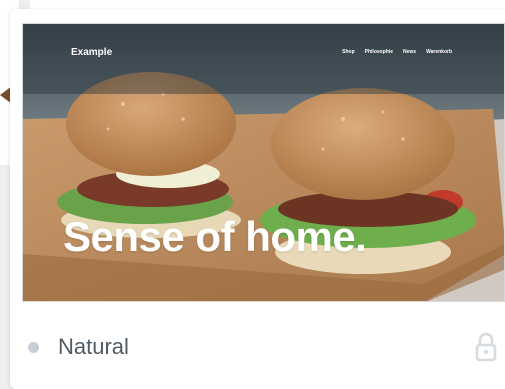 The width and height of the screenshot is (505, 389). What do you see at coordinates (348, 52) in the screenshot?
I see `preview-nav-shop: Shop` at bounding box center [348, 52].